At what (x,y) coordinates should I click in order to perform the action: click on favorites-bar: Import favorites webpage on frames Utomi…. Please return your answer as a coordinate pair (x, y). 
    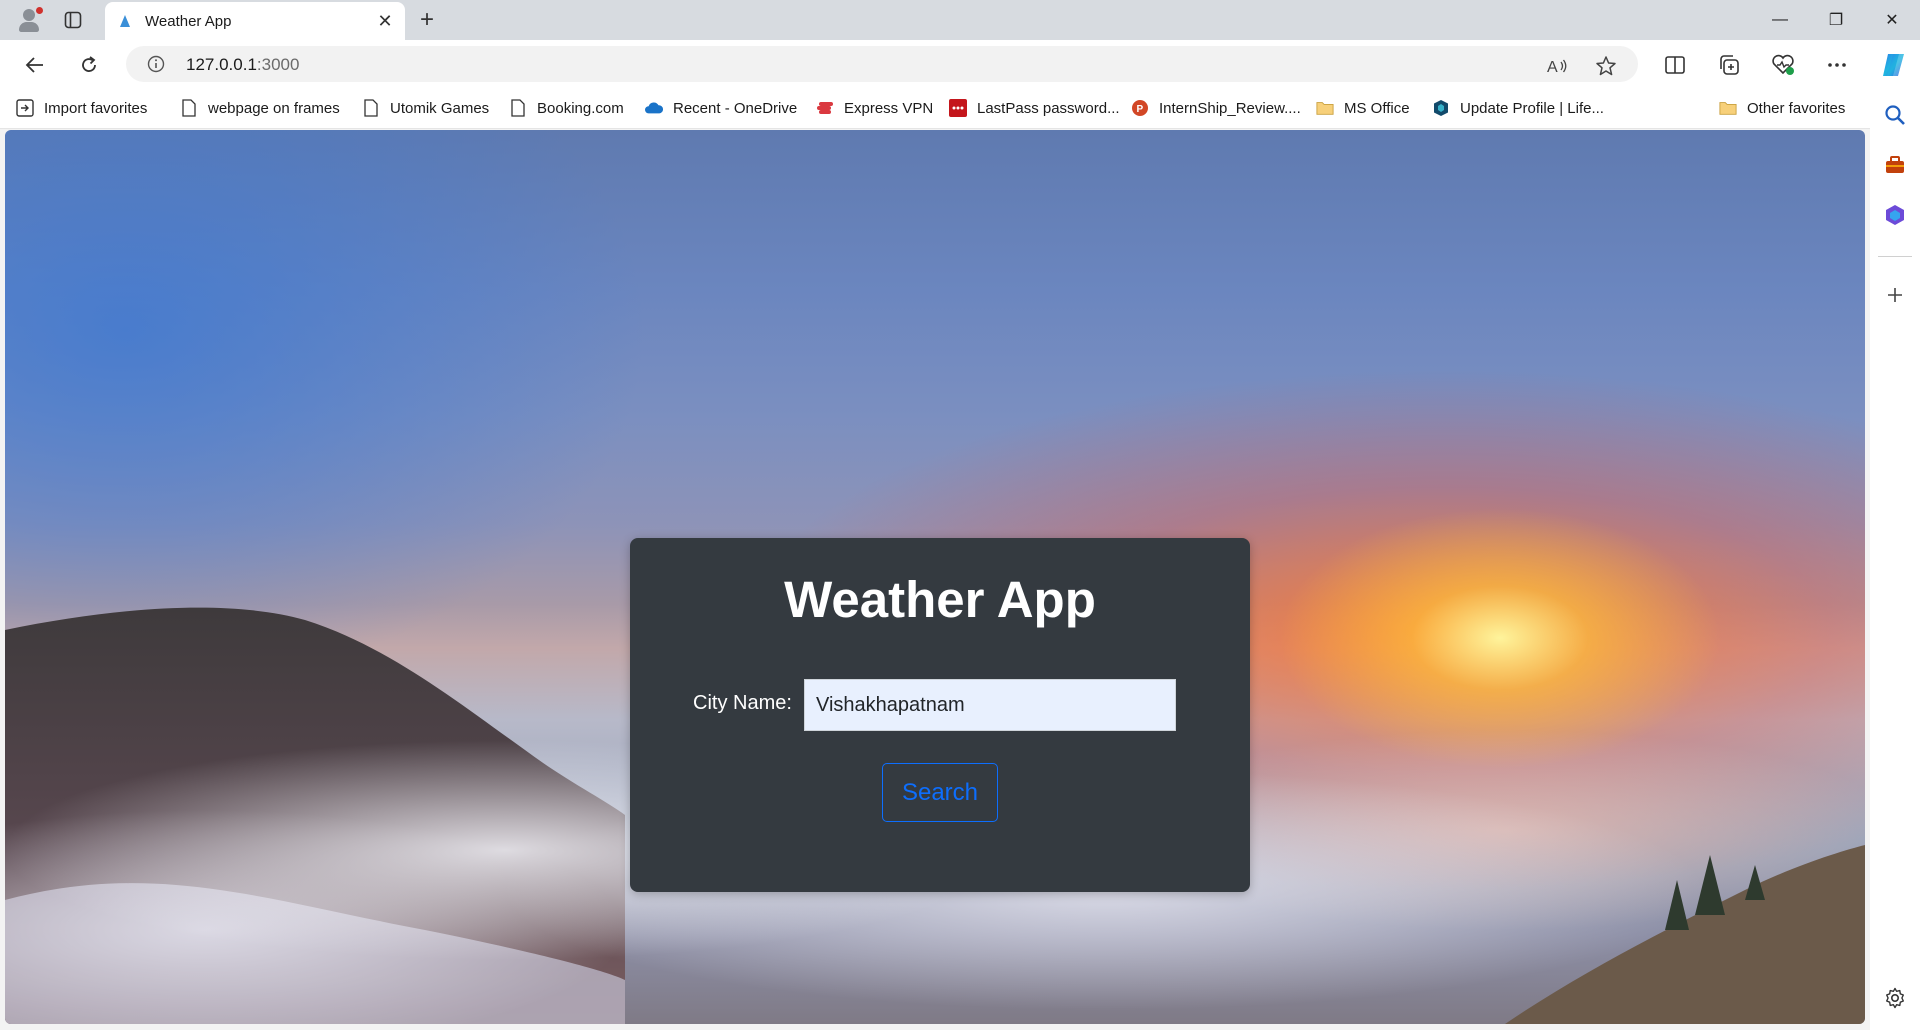
    Looking at the image, I should click on (935, 108).